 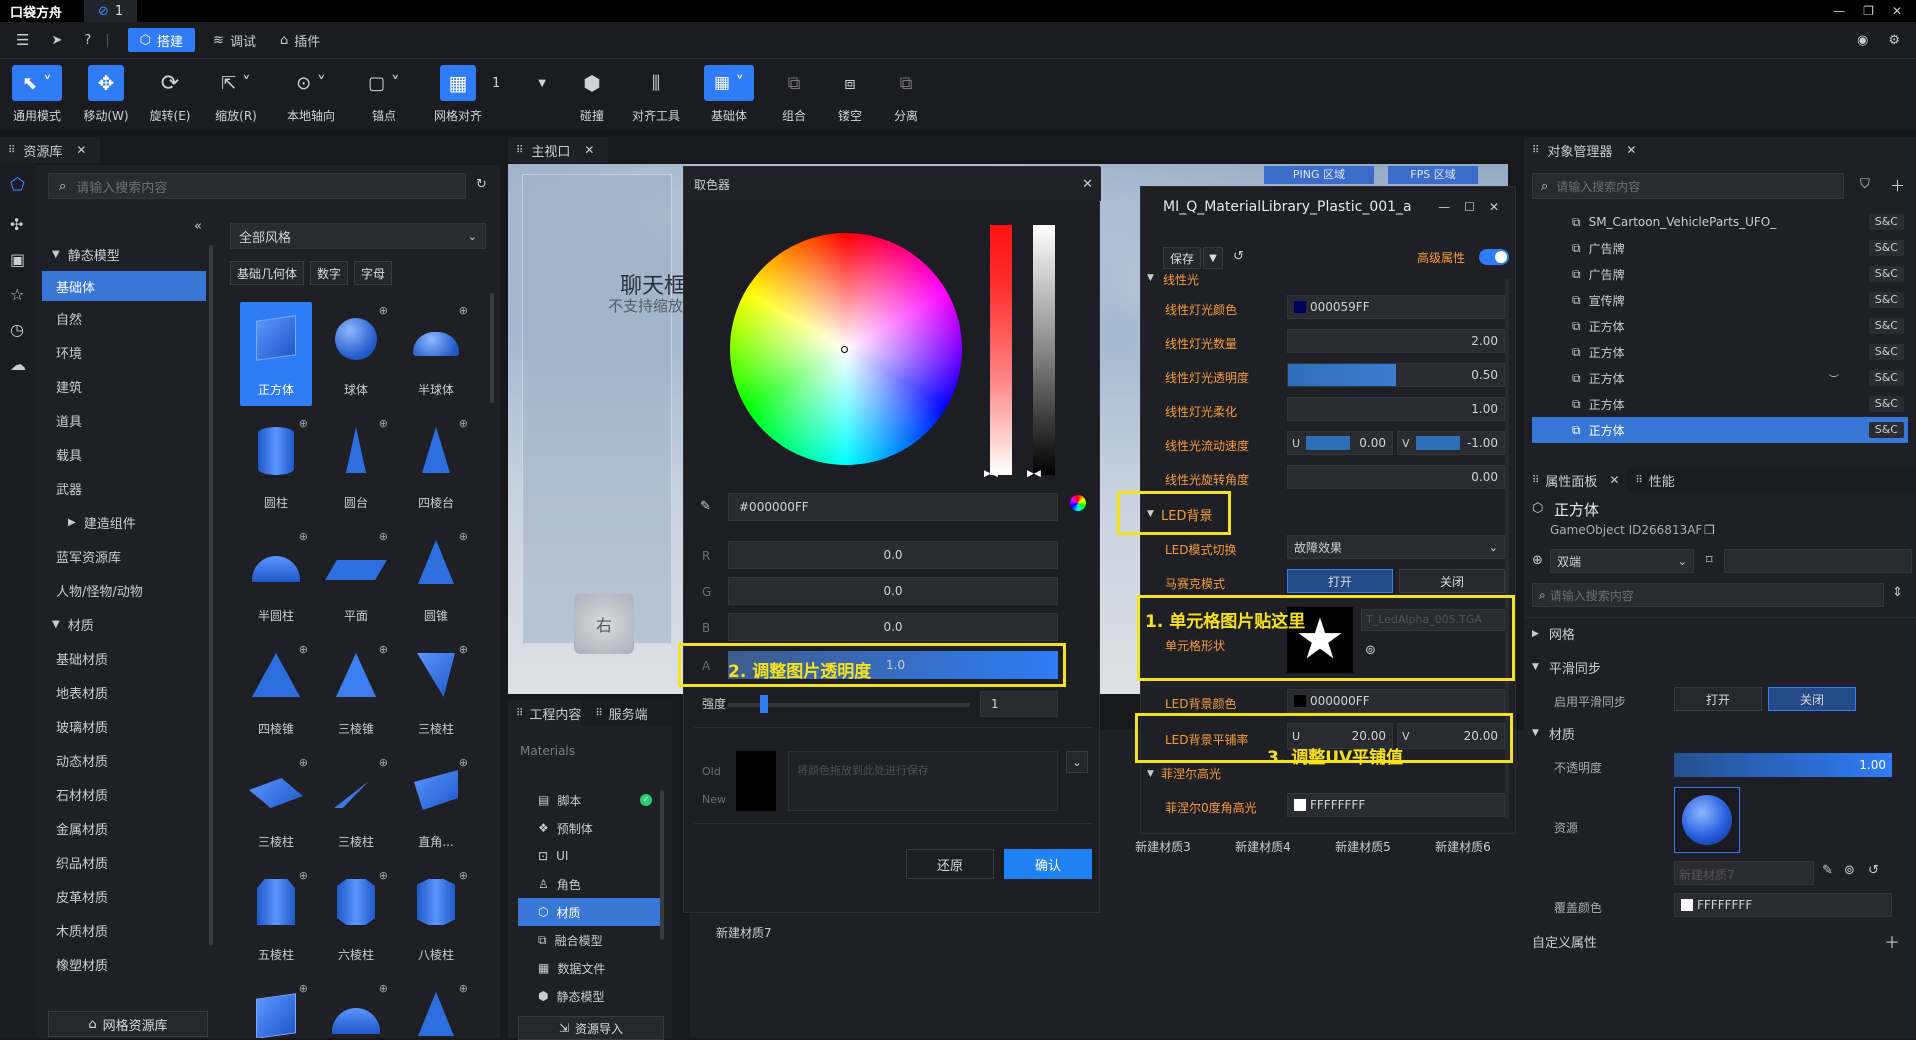 I want to click on asset-item: ⊕ 圆台, so click(x=356, y=467).